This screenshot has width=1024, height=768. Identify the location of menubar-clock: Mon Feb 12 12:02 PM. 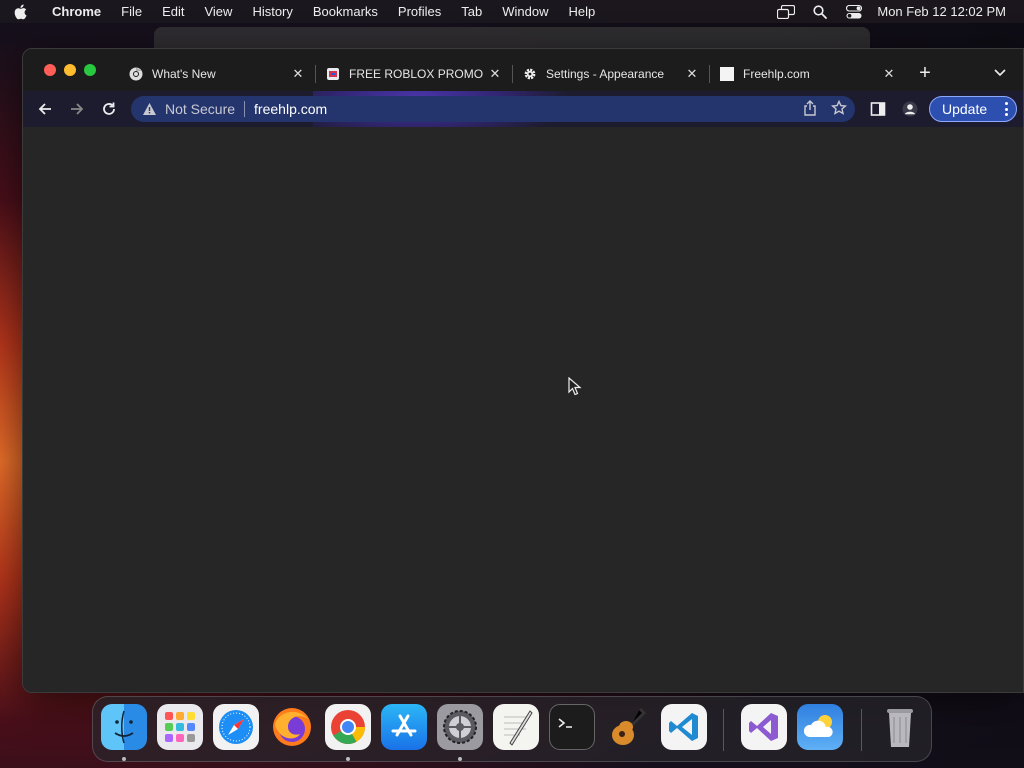
(947, 11).